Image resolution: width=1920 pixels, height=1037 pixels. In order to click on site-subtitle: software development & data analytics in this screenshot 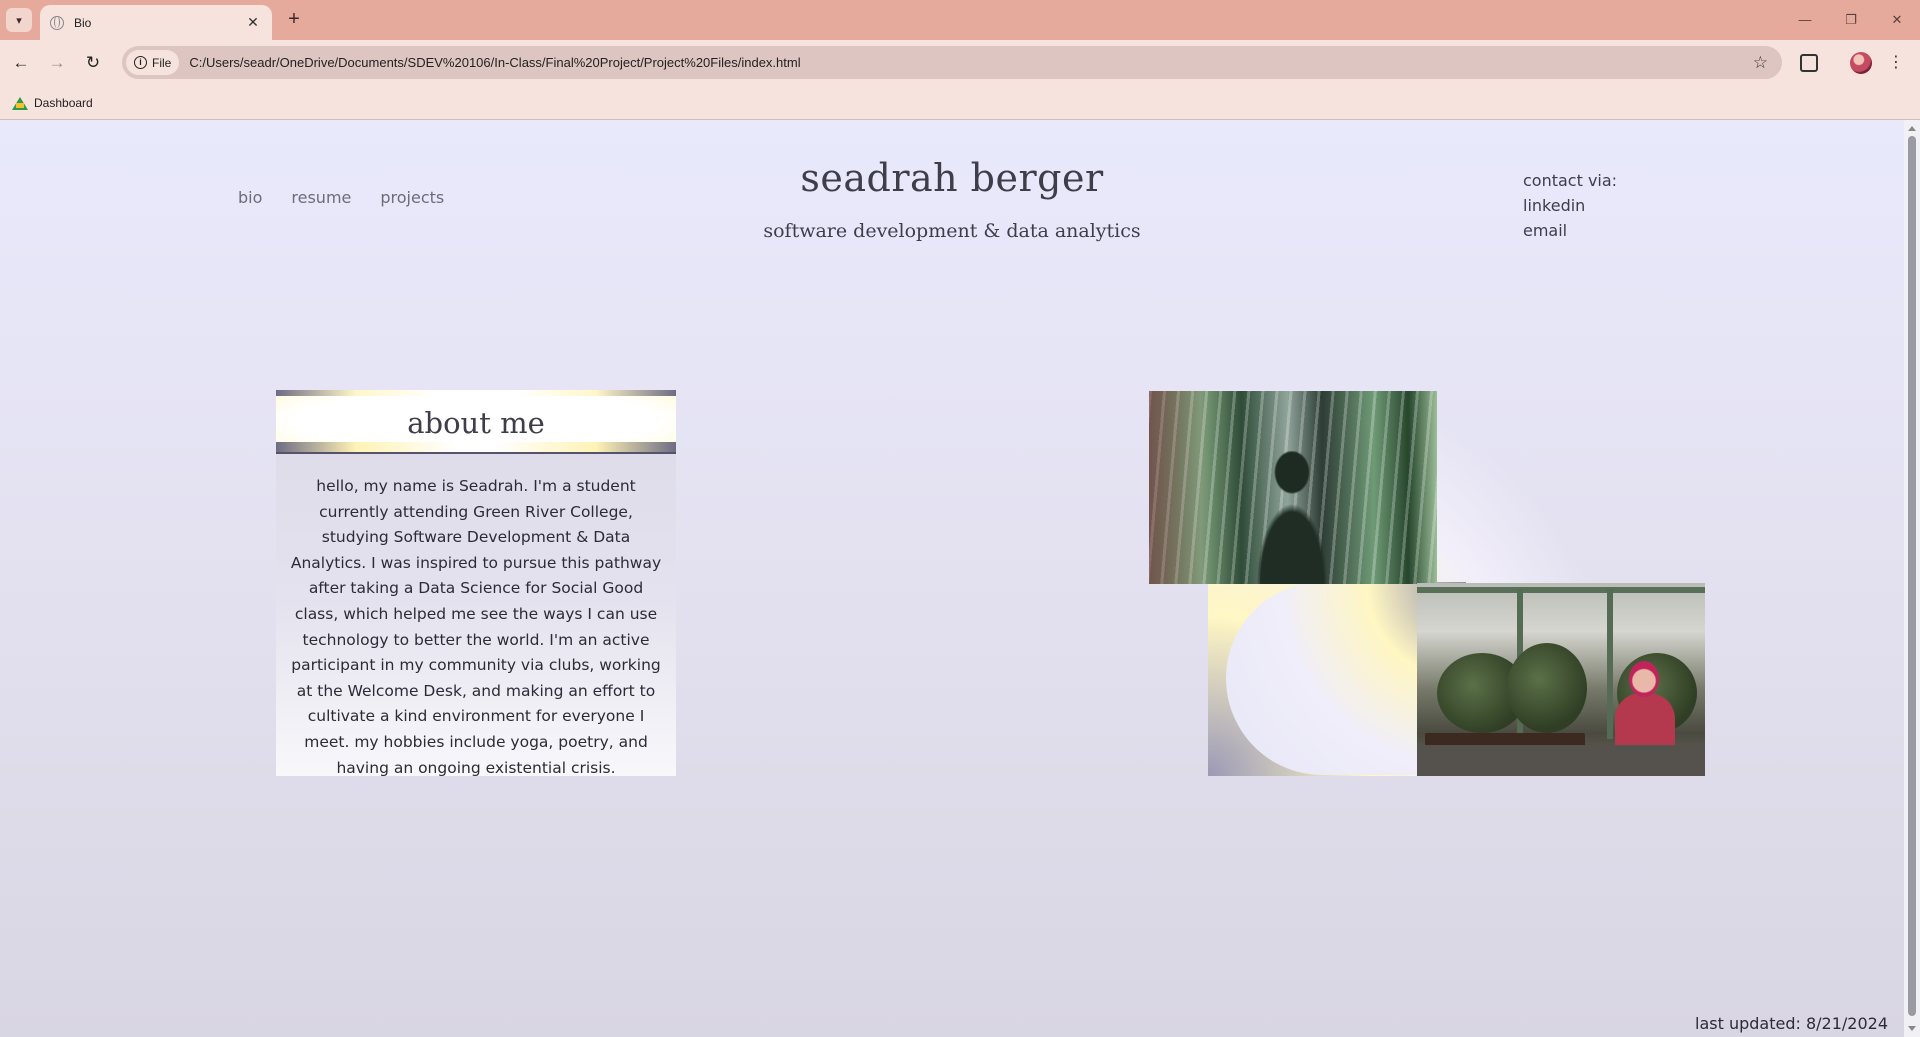, I will do `click(952, 231)`.